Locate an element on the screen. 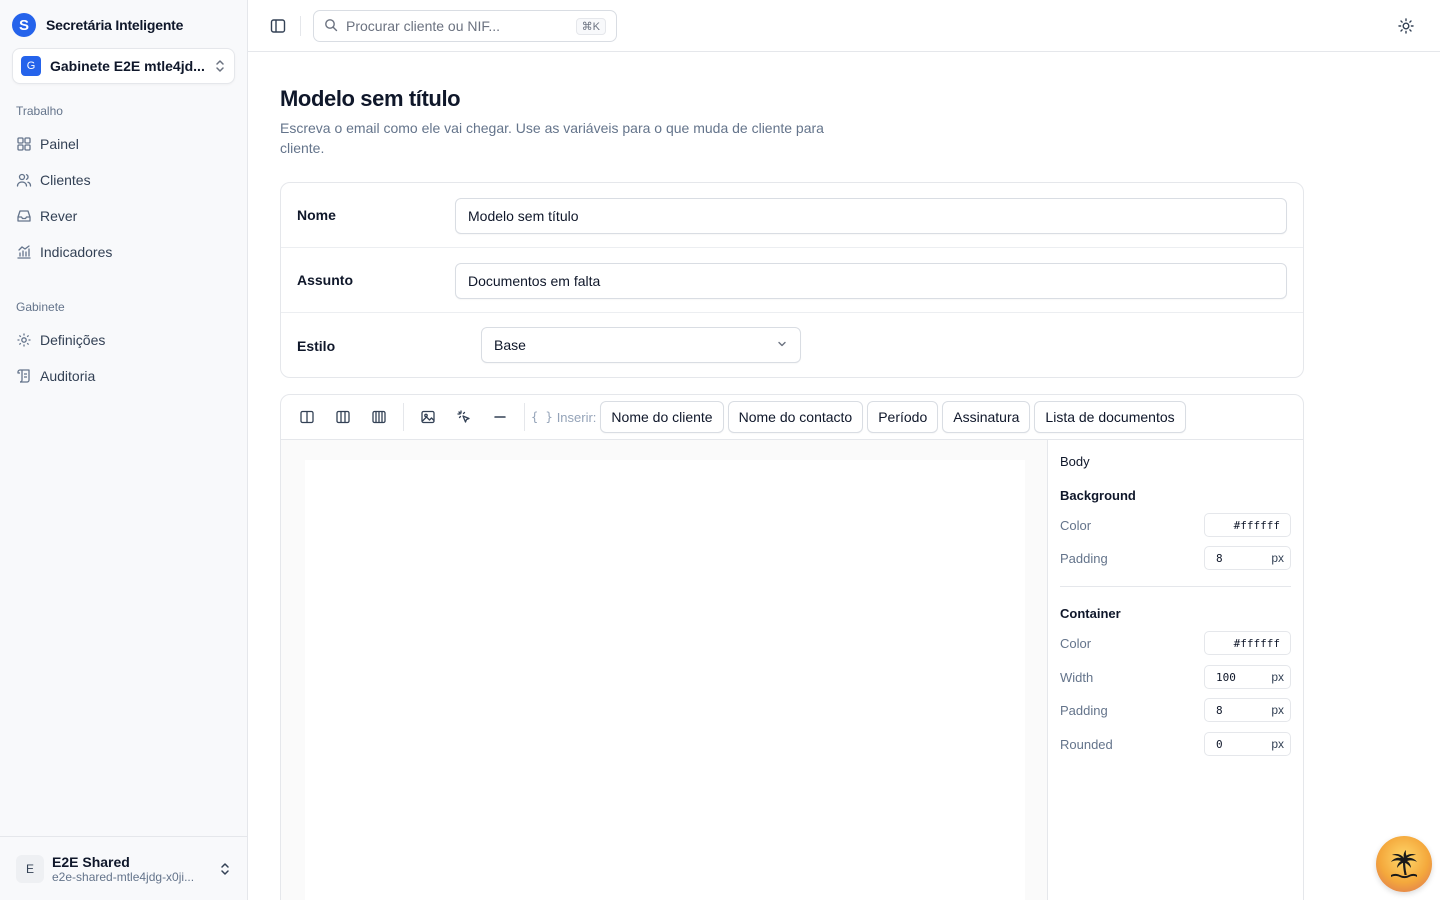 The image size is (1440, 900). button-cursor-icon is located at coordinates (464, 417).